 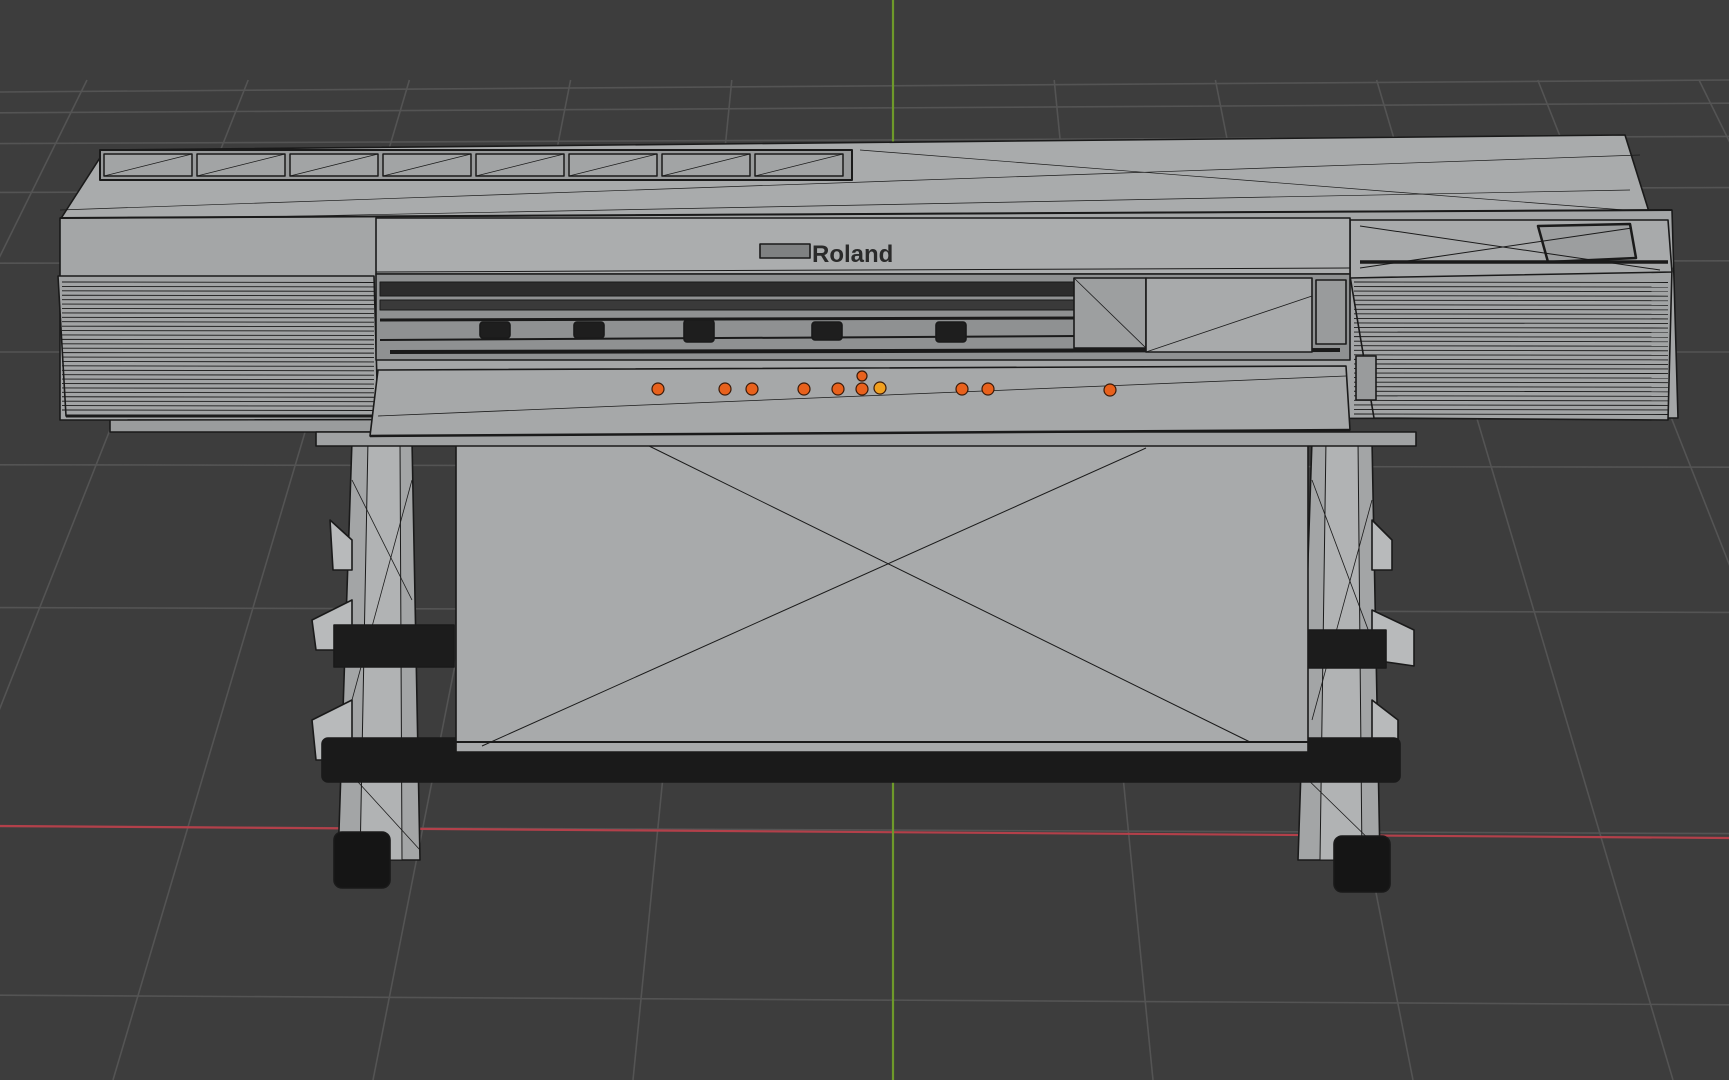 What do you see at coordinates (1346, 649) in the screenshot?
I see `right-take-up-bar` at bounding box center [1346, 649].